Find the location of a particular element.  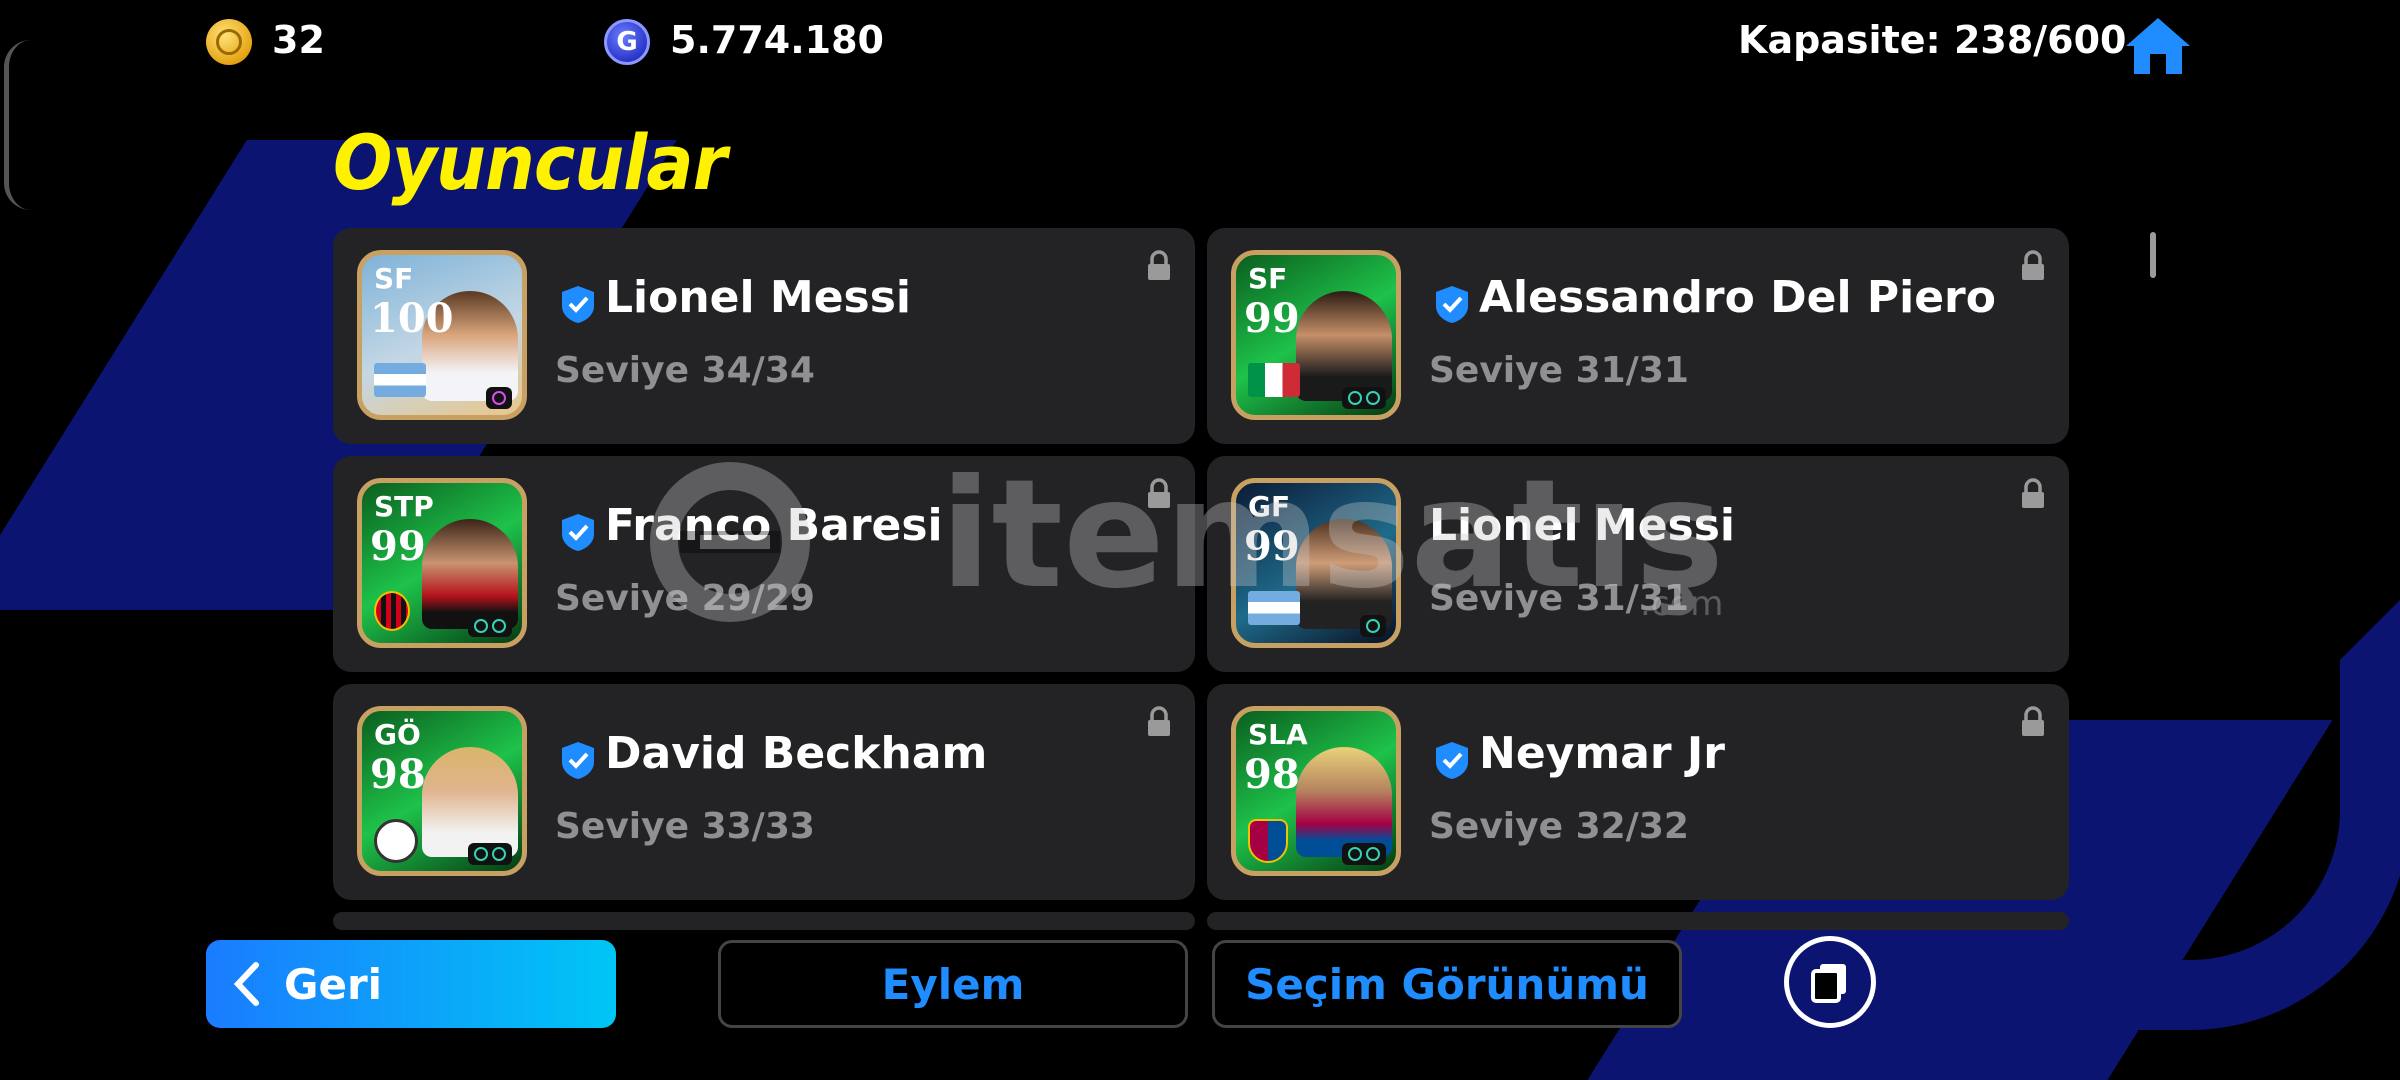

player-card-image: SLA 98 is located at coordinates (1316, 791).